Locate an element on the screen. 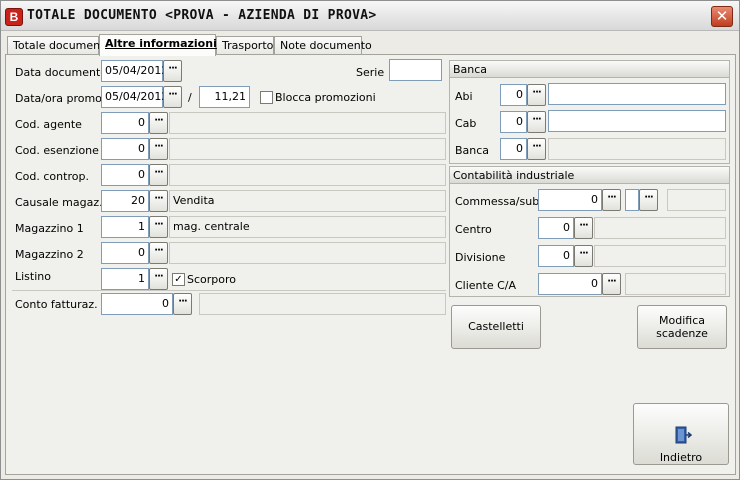 The image size is (740, 480). cod-esenzione-field: 0 is located at coordinates (125, 149).